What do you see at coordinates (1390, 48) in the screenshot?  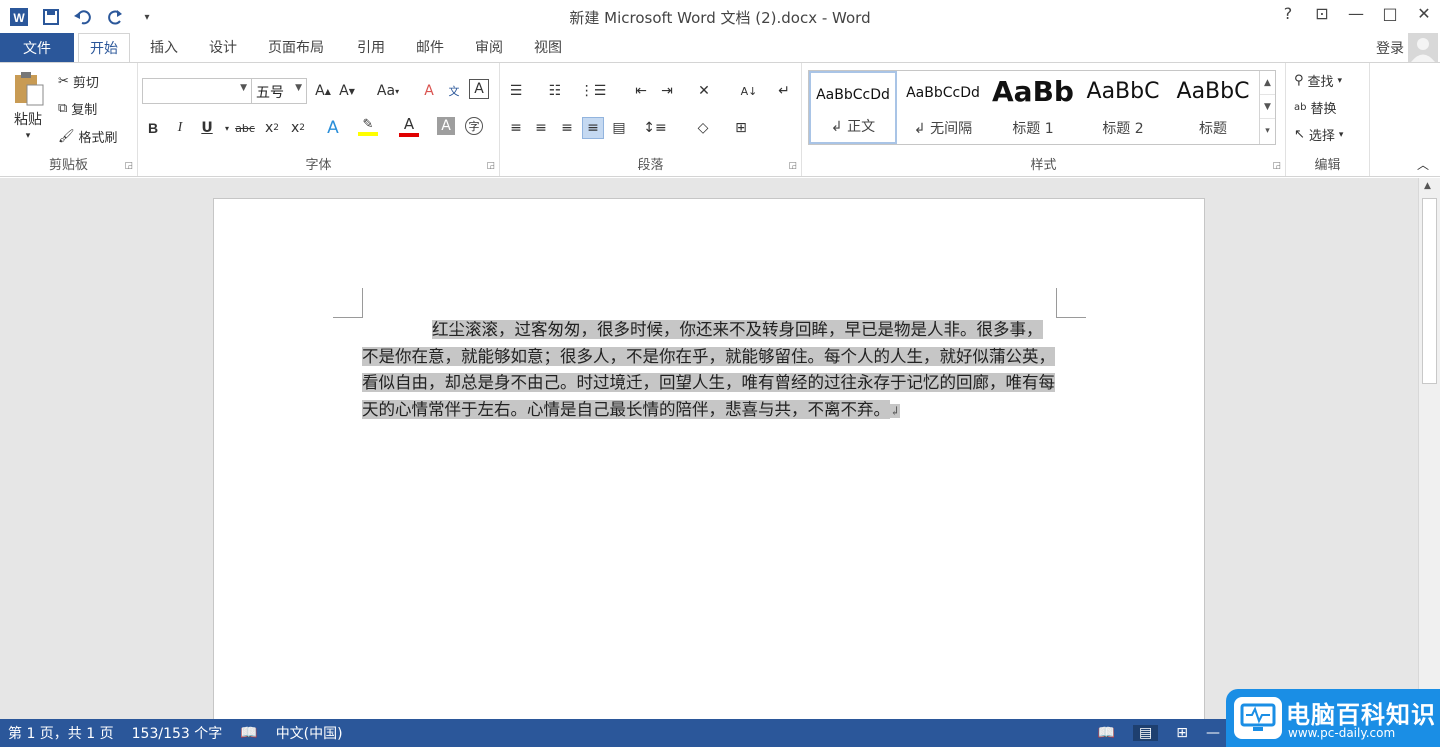 I see `sign-in-link: 登录` at bounding box center [1390, 48].